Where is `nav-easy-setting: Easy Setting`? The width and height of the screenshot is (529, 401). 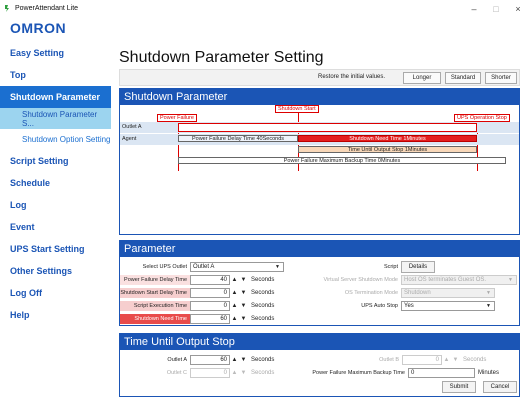
nav-easy-setting: Easy Setting is located at coordinates (55, 53).